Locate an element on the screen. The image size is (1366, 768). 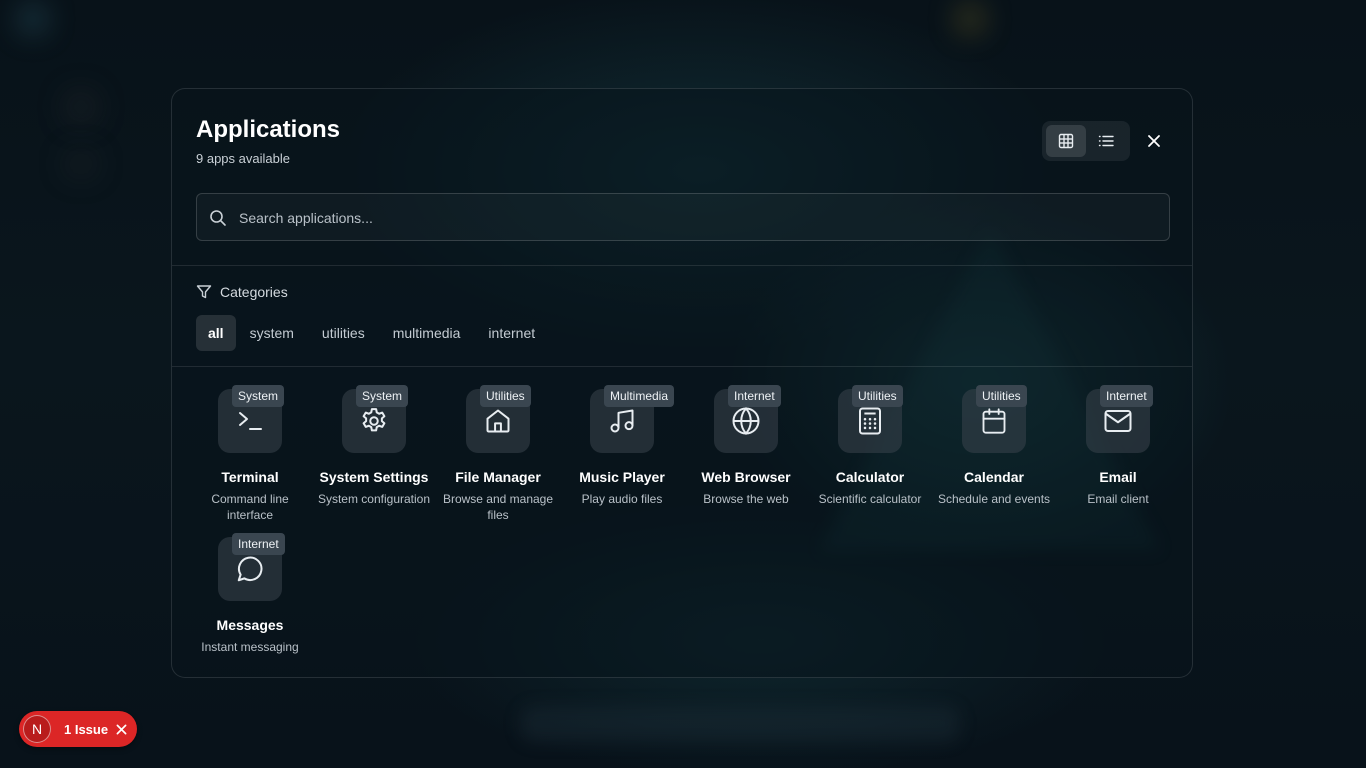
list-icon is located at coordinates (1106, 141).